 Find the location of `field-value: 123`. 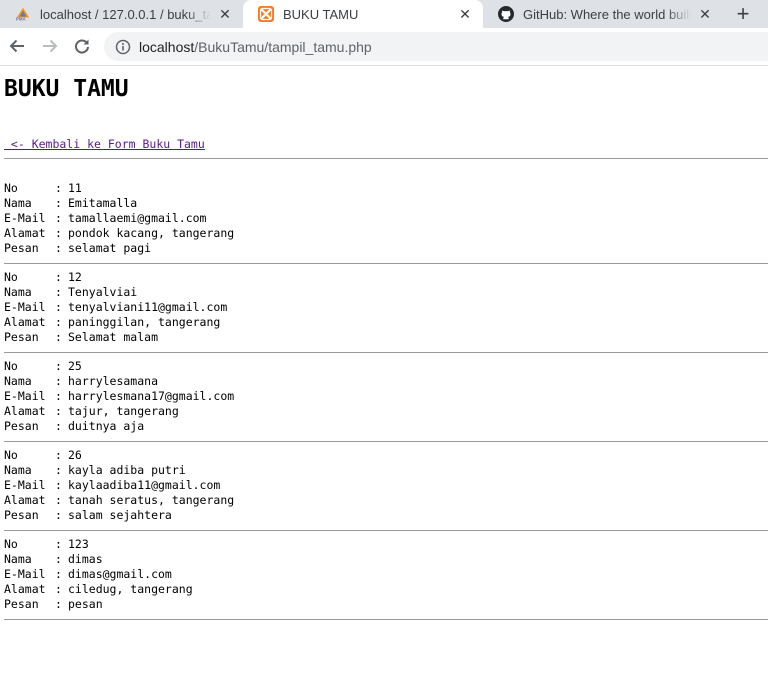

field-value: 123 is located at coordinates (78, 544).